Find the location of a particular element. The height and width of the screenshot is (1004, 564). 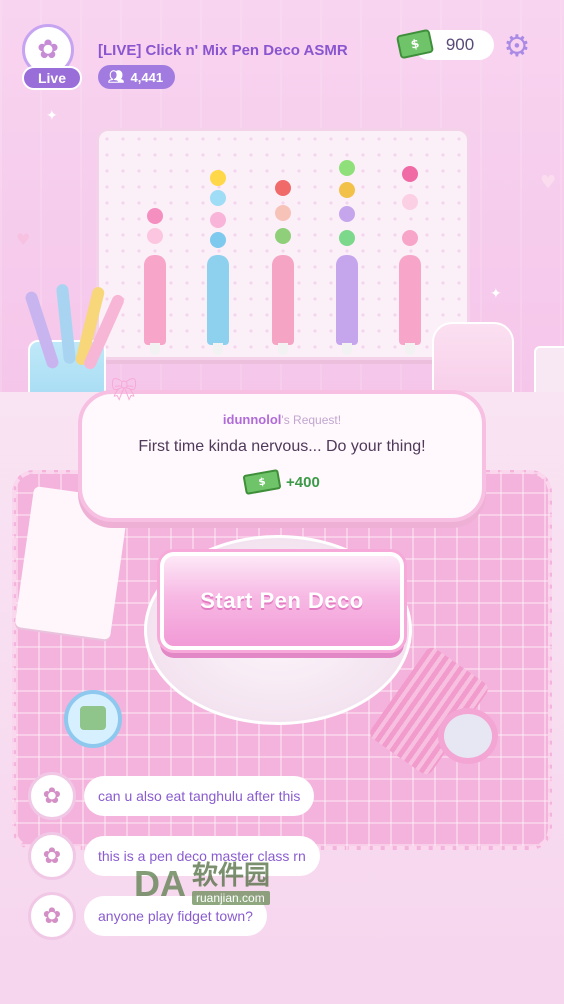

watermark-cn: 软件园 is located at coordinates (231, 876).